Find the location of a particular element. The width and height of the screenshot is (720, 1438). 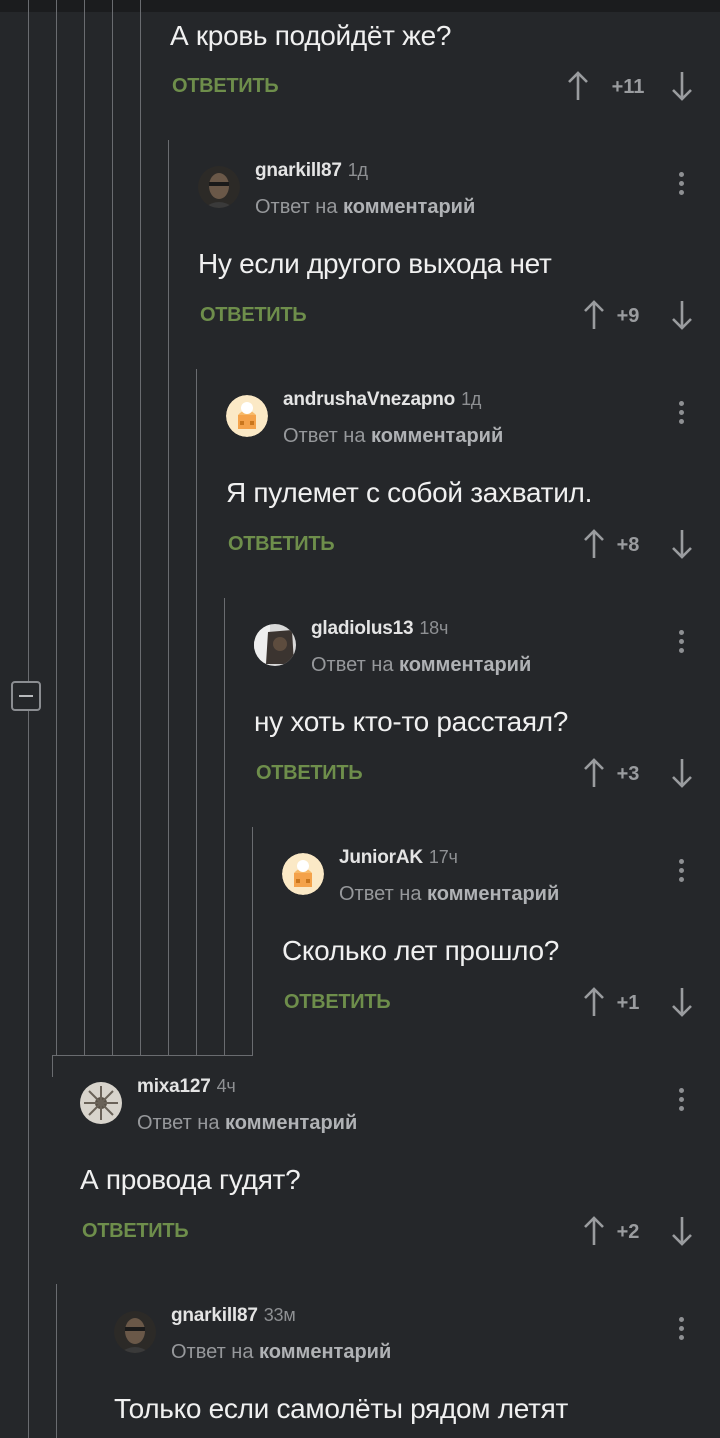

username: gladiolus13 18ч is located at coordinates (379, 629).